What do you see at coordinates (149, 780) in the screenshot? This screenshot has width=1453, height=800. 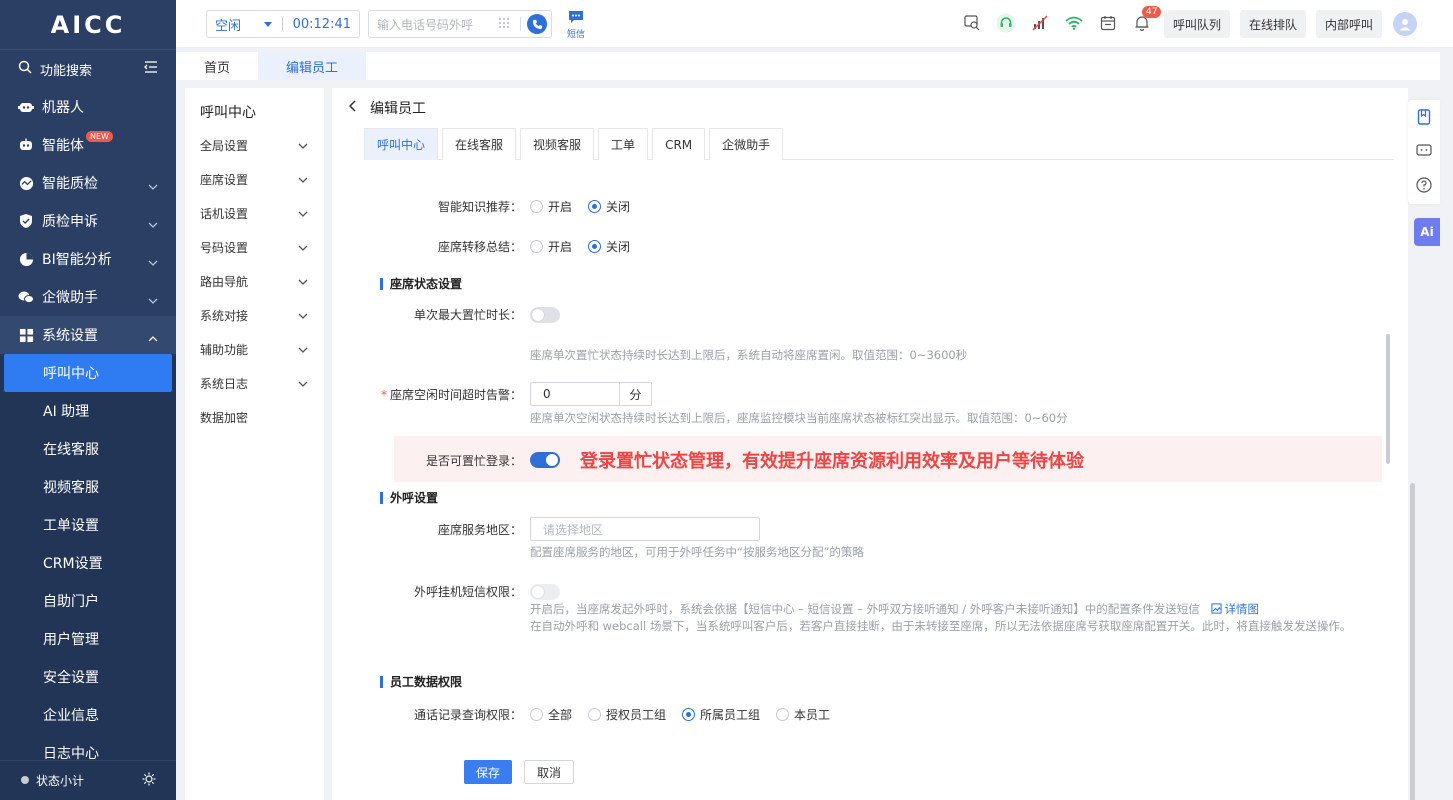 I see `sun-icon` at bounding box center [149, 780].